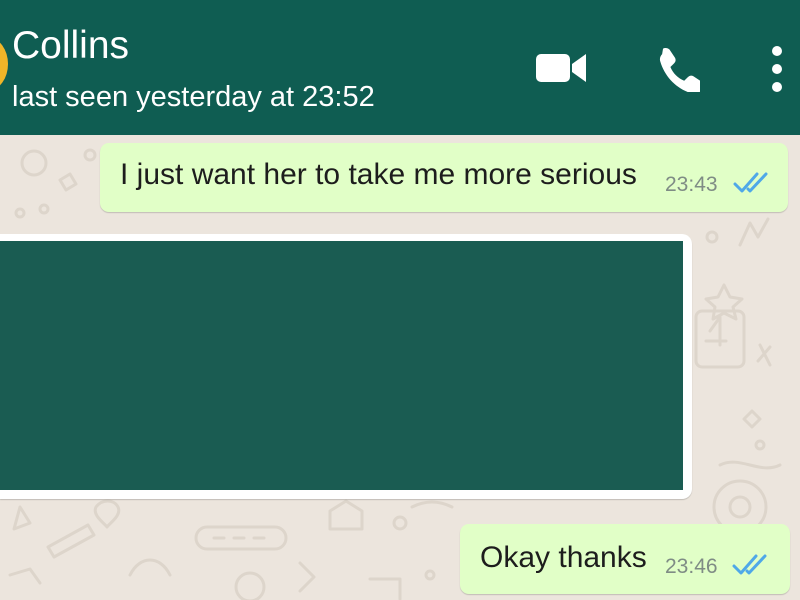 The image size is (800, 600). What do you see at coordinates (561, 68) in the screenshot?
I see `video-call-icon` at bounding box center [561, 68].